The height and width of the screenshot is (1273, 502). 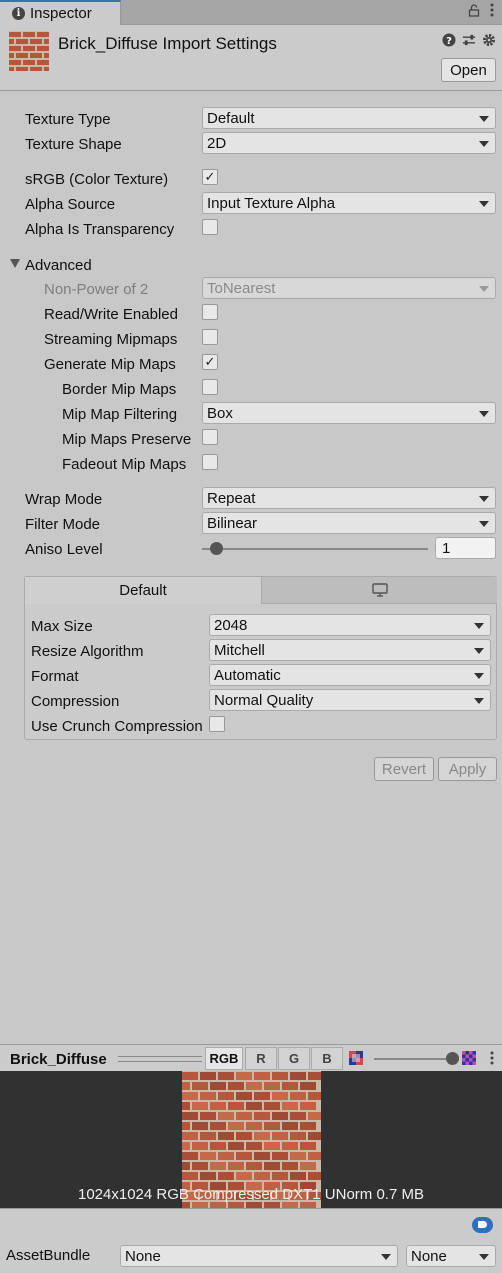 I want to click on crunch-checkbox, so click(x=217, y=724).